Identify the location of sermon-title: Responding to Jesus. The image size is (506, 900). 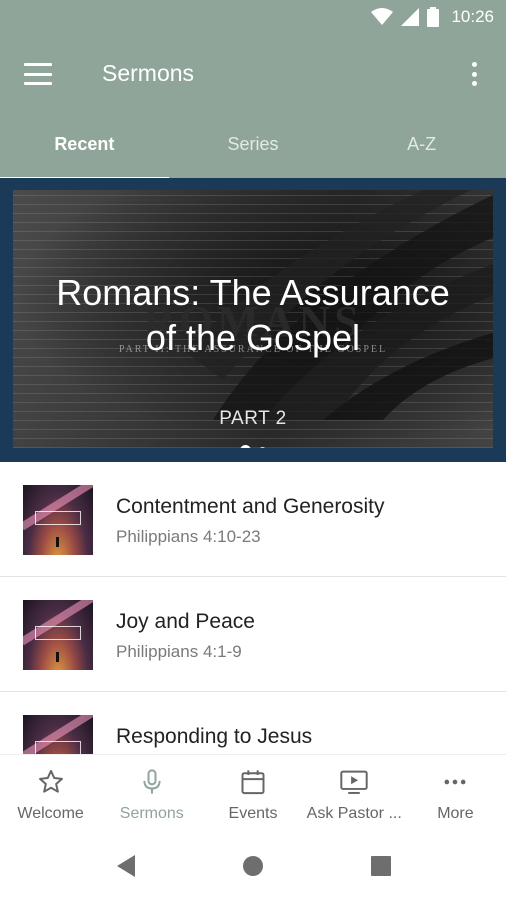
(214, 736).